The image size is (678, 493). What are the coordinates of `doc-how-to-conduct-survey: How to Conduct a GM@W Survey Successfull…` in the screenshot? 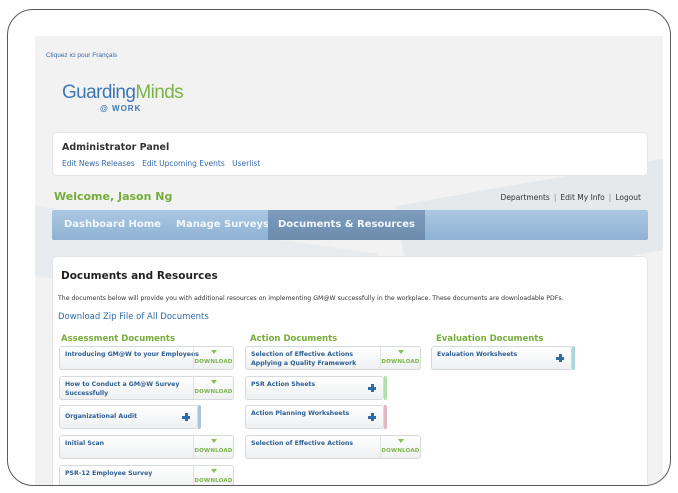 It's located at (146, 388).